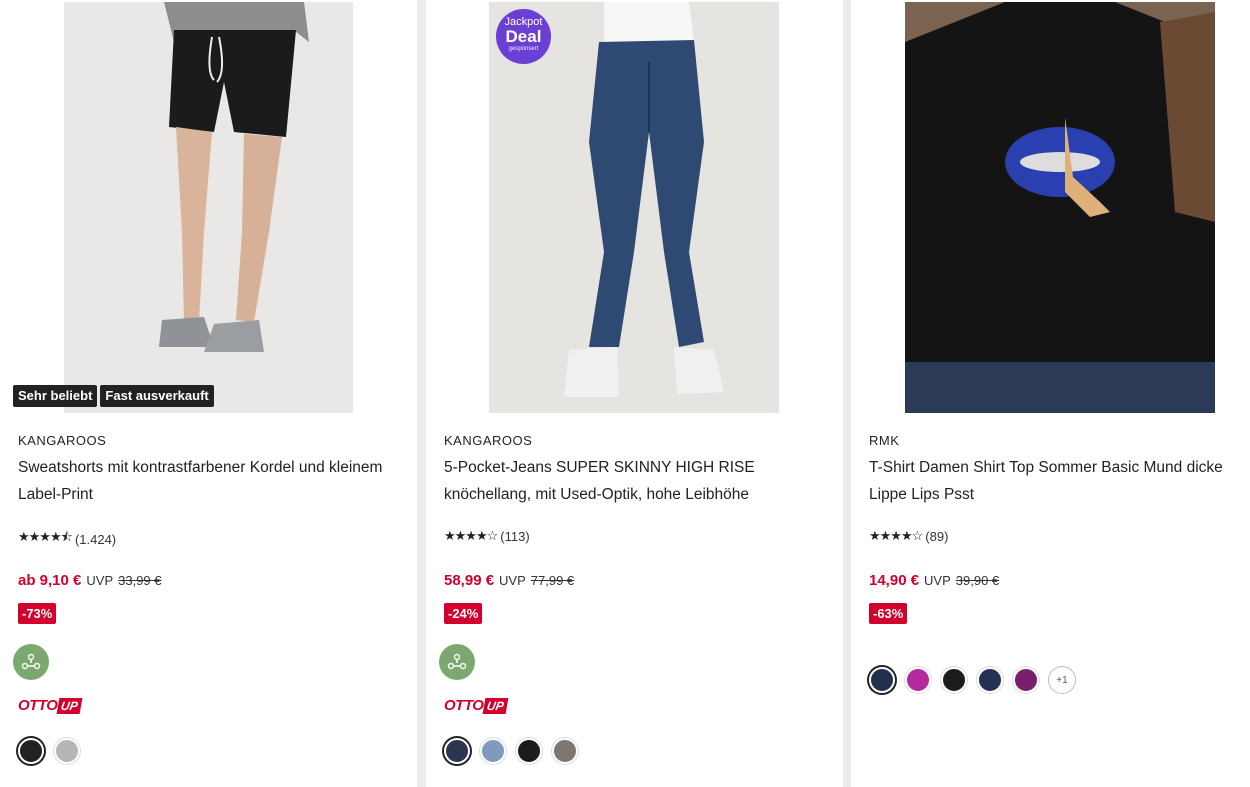 This screenshot has height=787, width=1250. I want to click on product-rating: ★★★★☆ (113), so click(487, 536).